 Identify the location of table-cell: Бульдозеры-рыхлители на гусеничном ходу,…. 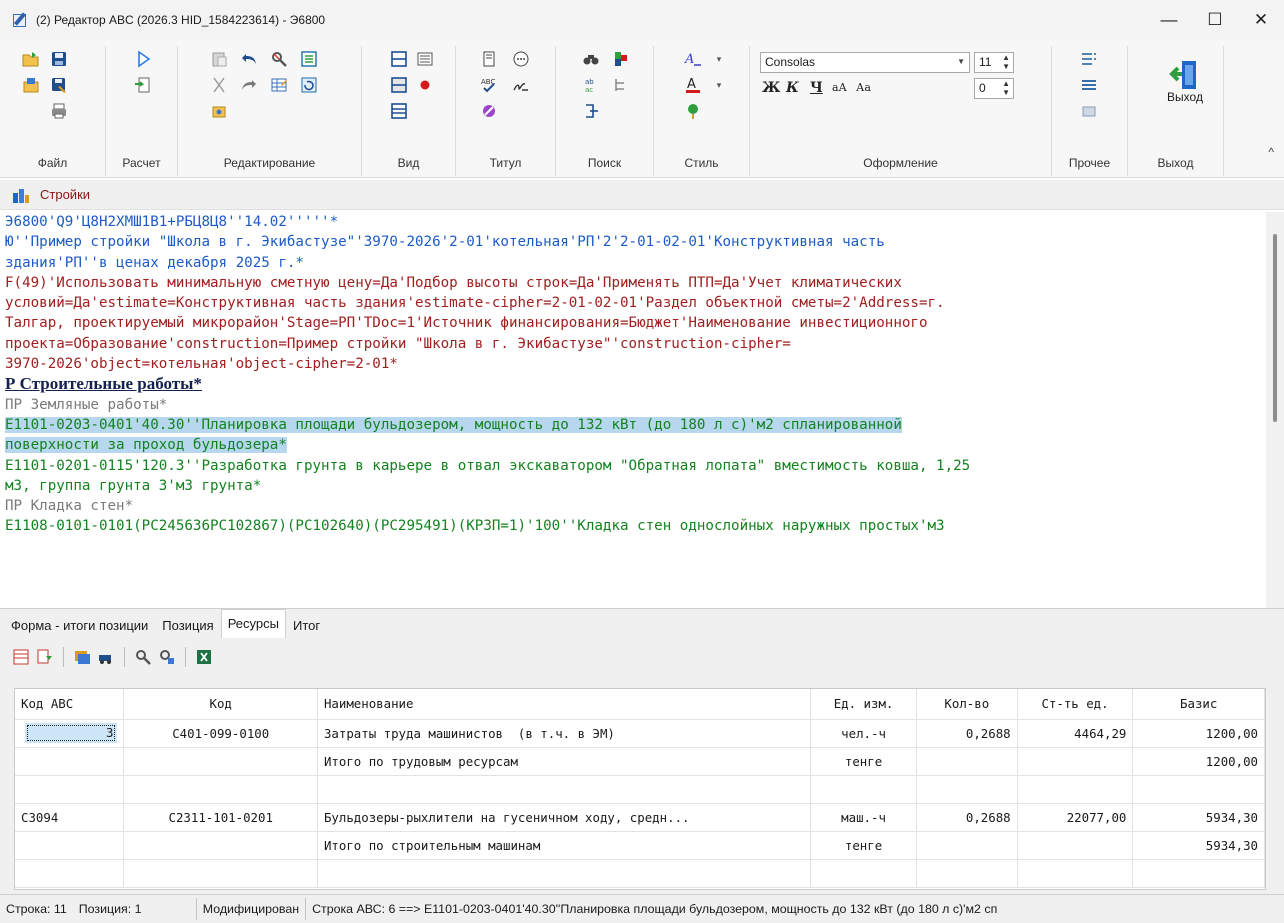
(564, 817).